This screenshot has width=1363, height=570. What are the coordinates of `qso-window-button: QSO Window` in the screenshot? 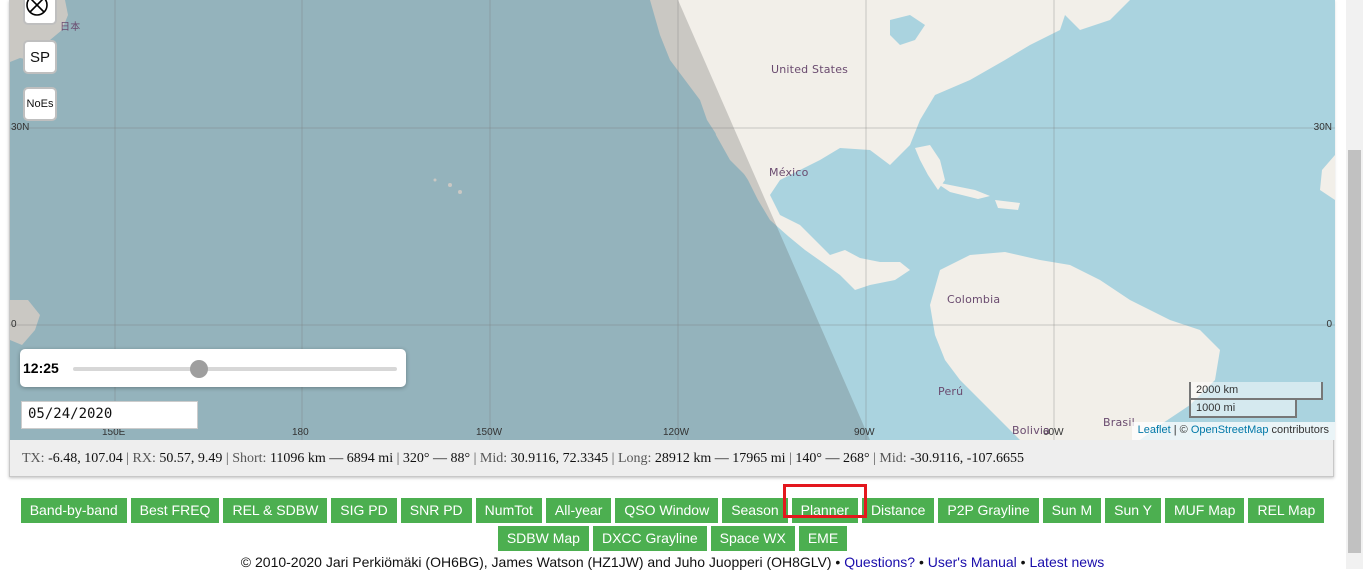 It's located at (667, 510).